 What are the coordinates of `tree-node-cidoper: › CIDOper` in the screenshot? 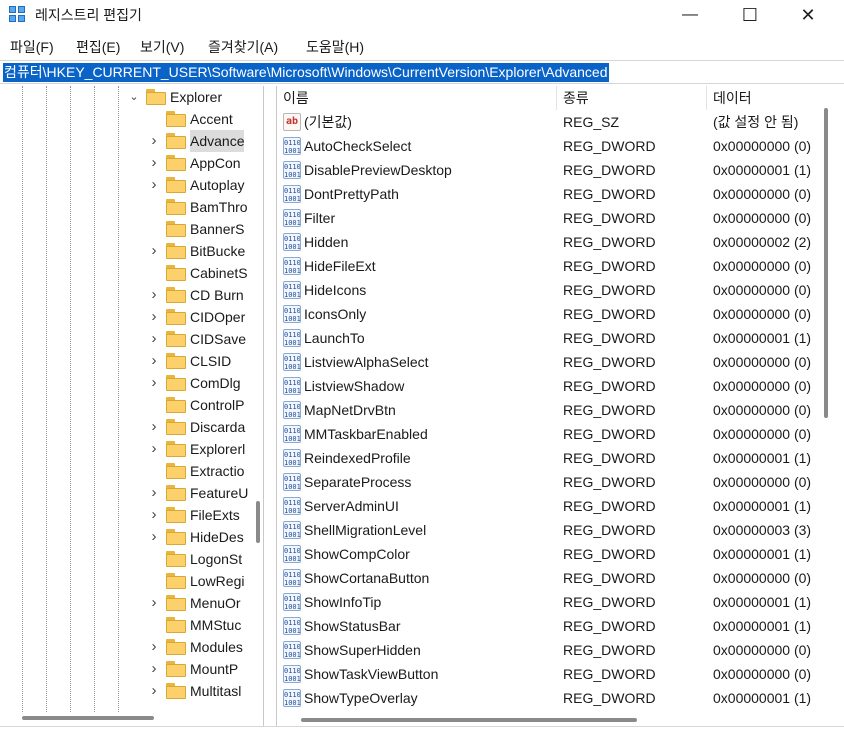 It's located at (131, 317).